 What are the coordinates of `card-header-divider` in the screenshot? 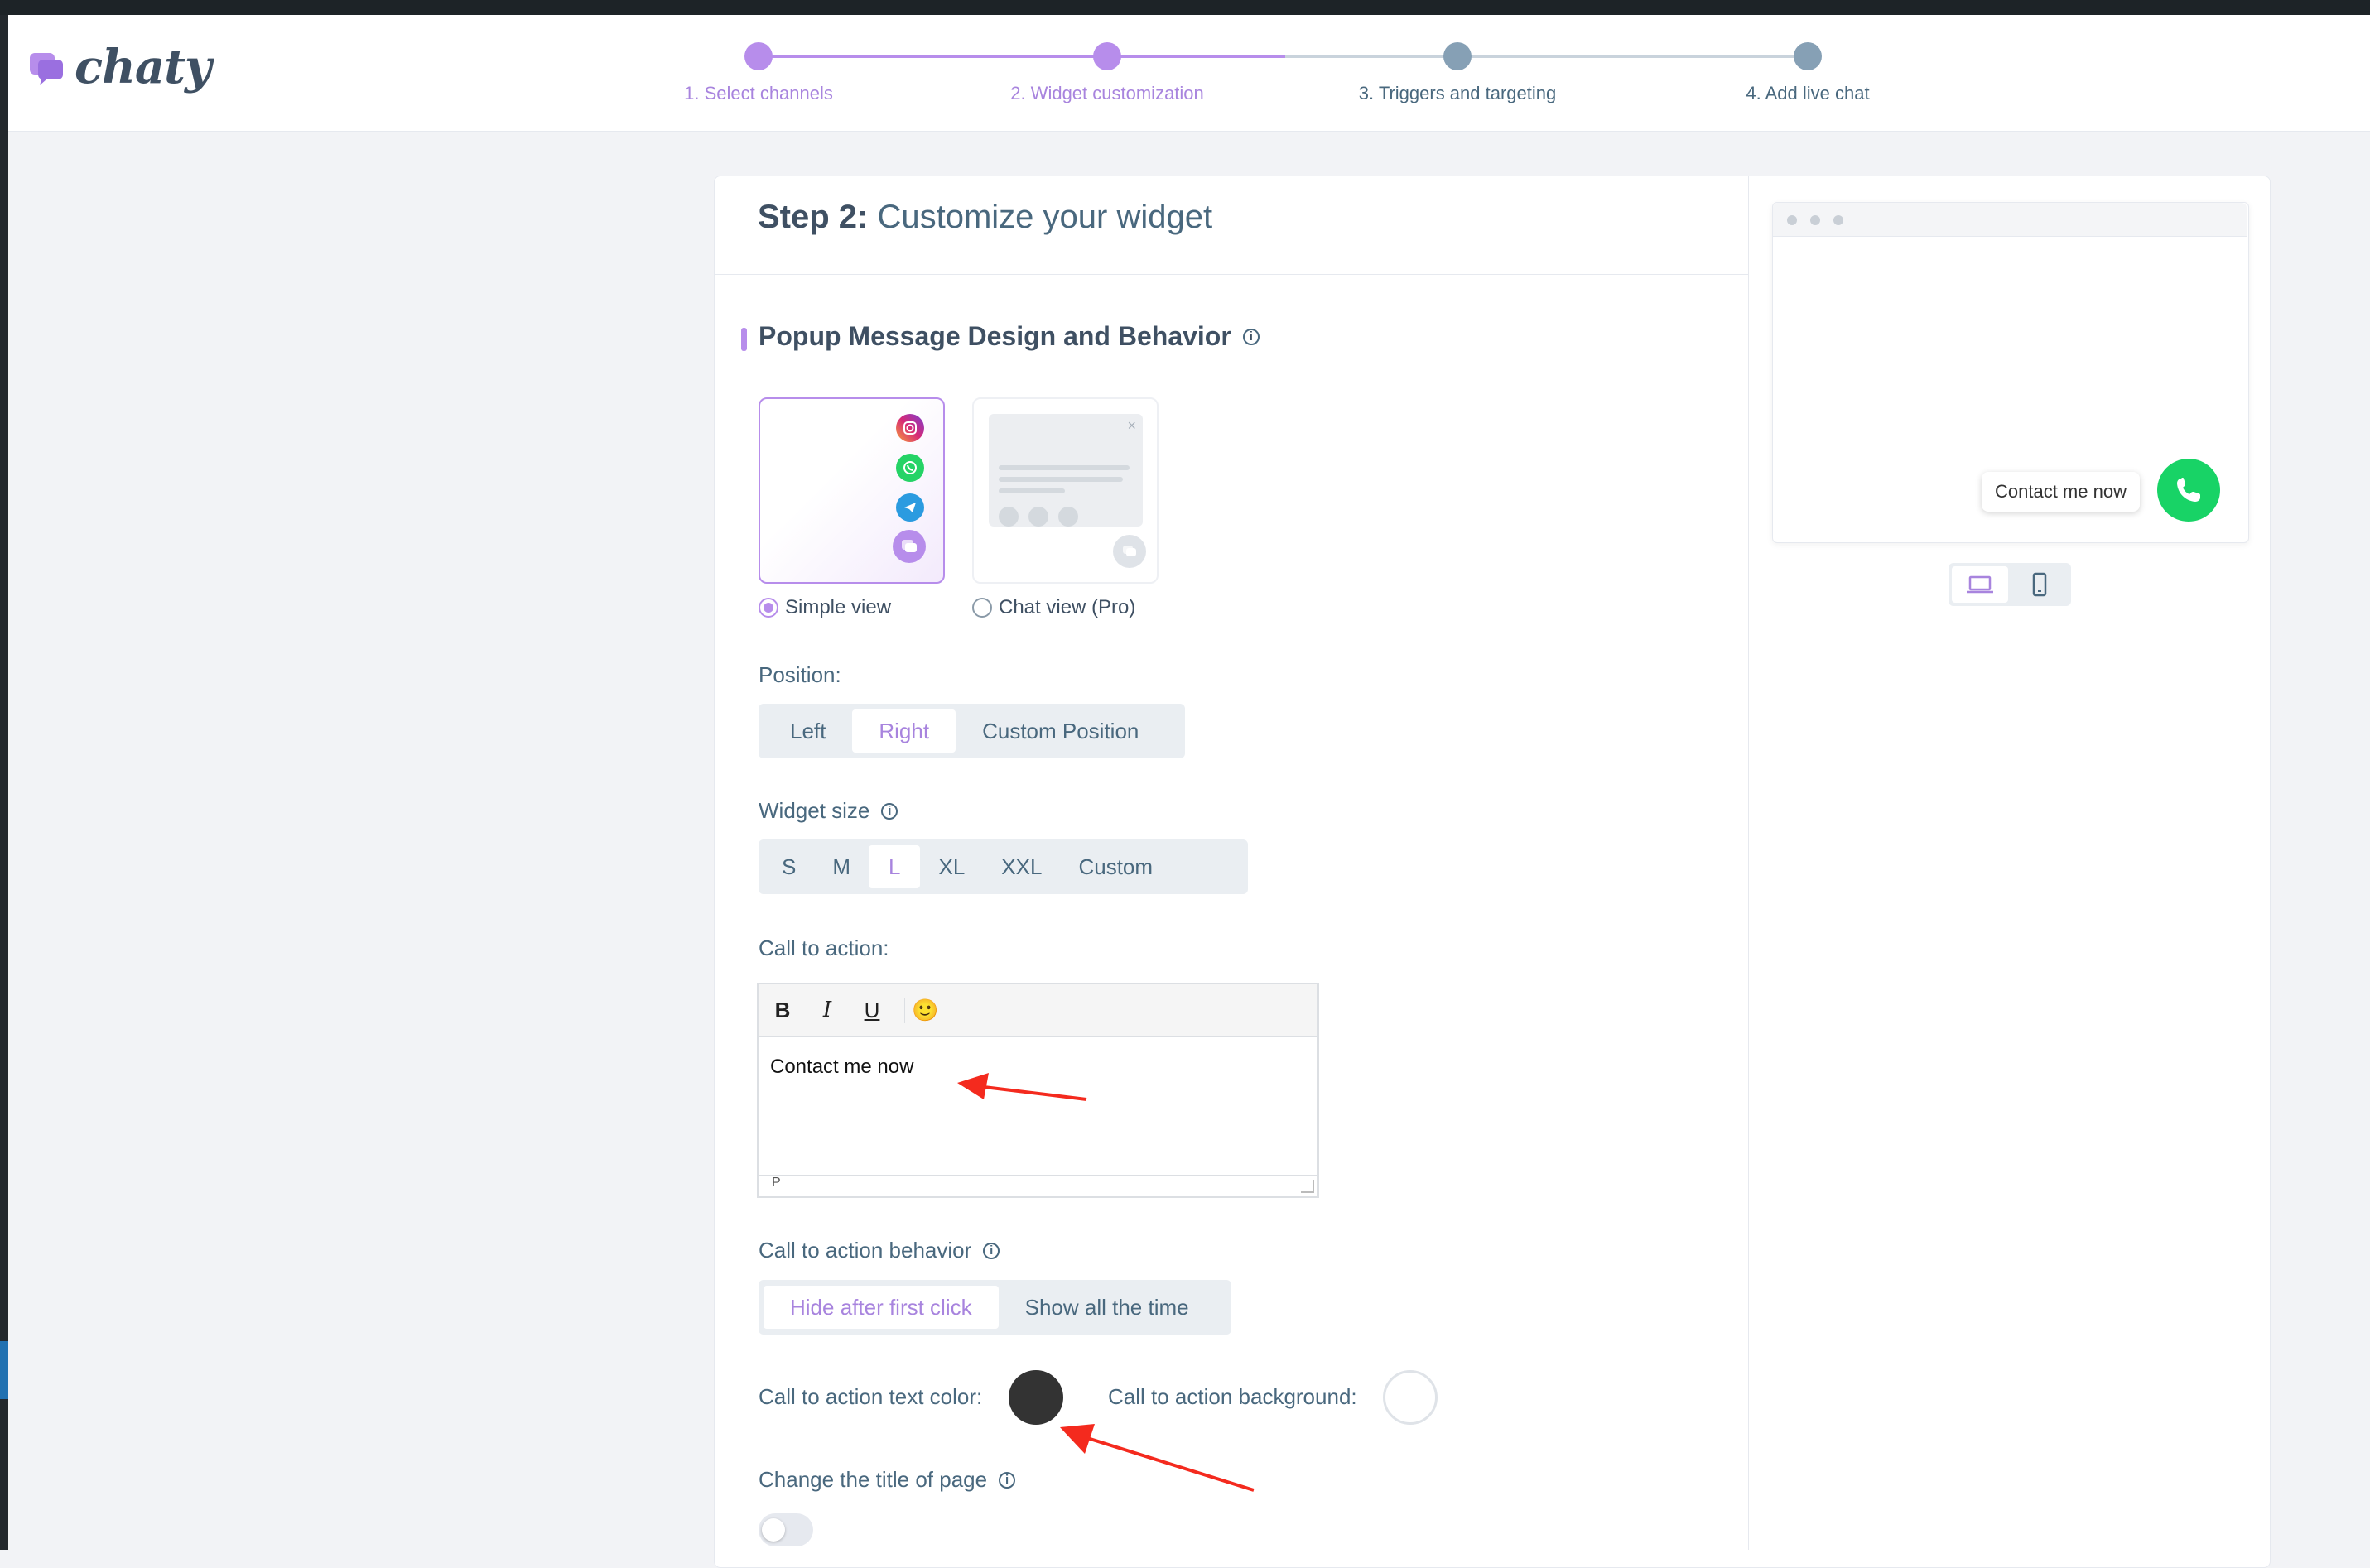 It's located at (1231, 274).